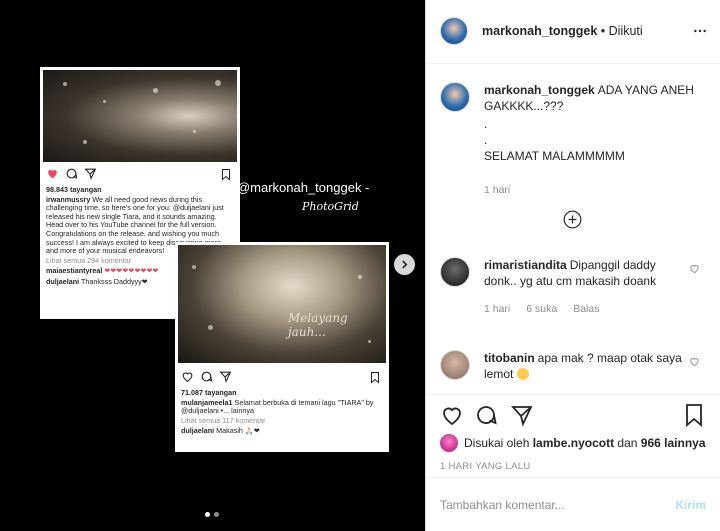 The height and width of the screenshot is (531, 720). I want to click on carousel-dots, so click(212, 514).